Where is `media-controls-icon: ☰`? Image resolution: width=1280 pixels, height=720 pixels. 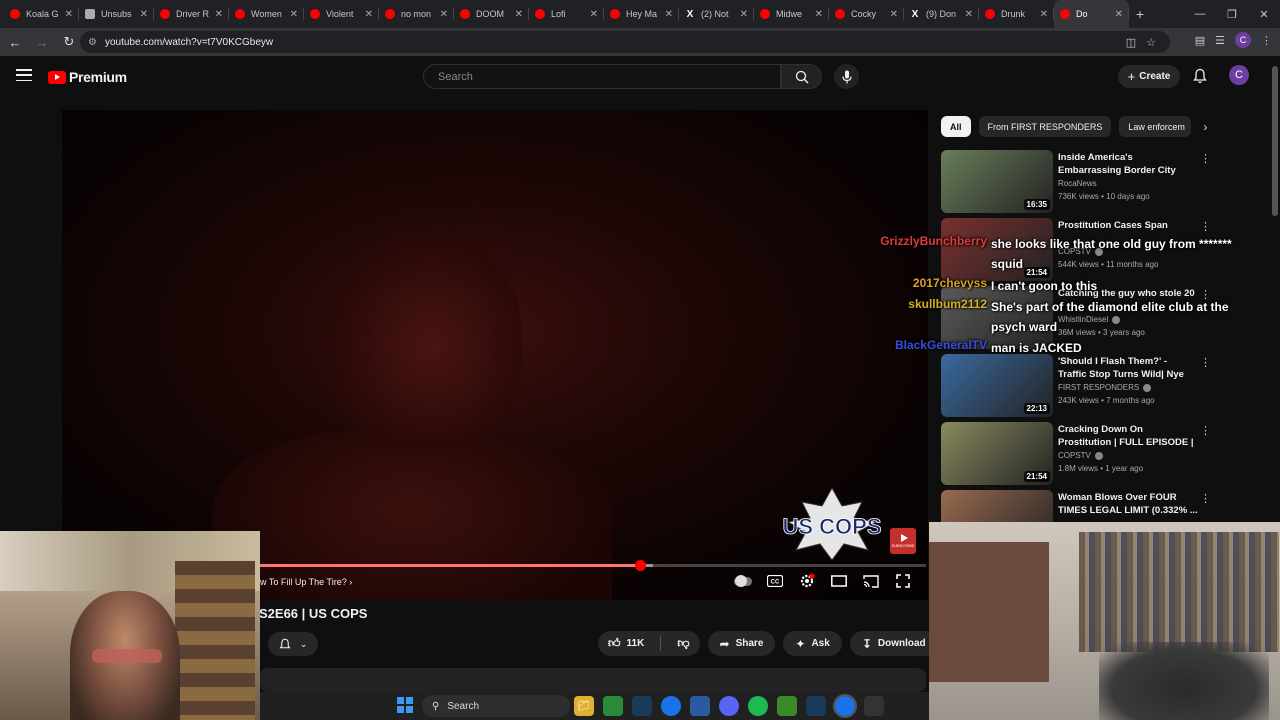 media-controls-icon: ☰ is located at coordinates (1220, 40).